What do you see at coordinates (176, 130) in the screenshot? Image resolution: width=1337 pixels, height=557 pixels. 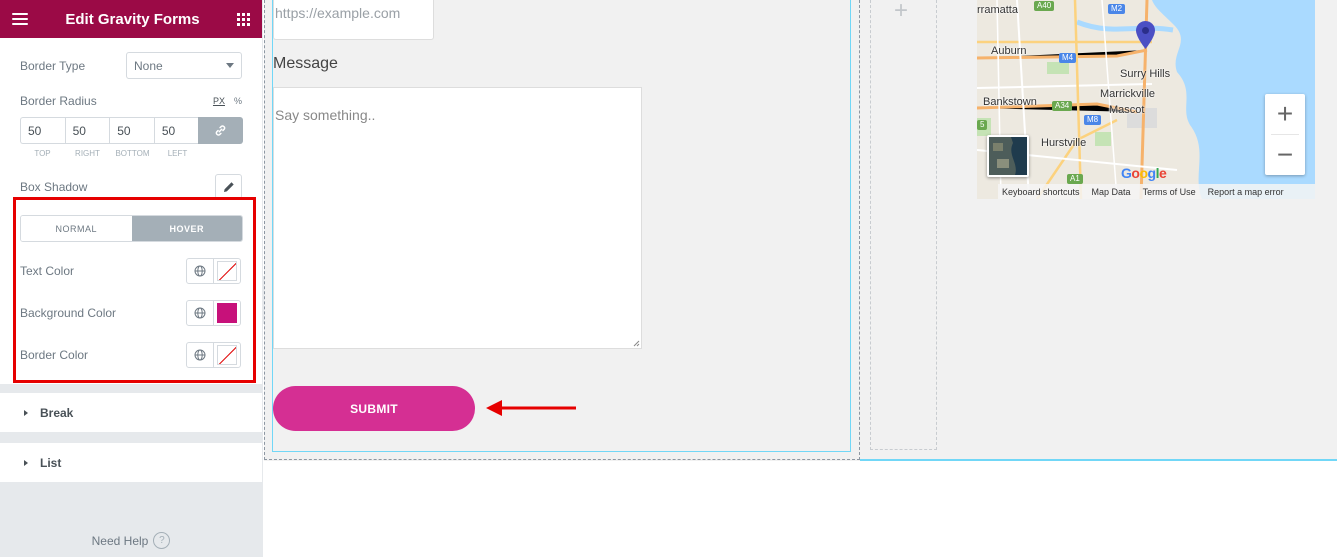 I see `radius-left-input: 50` at bounding box center [176, 130].